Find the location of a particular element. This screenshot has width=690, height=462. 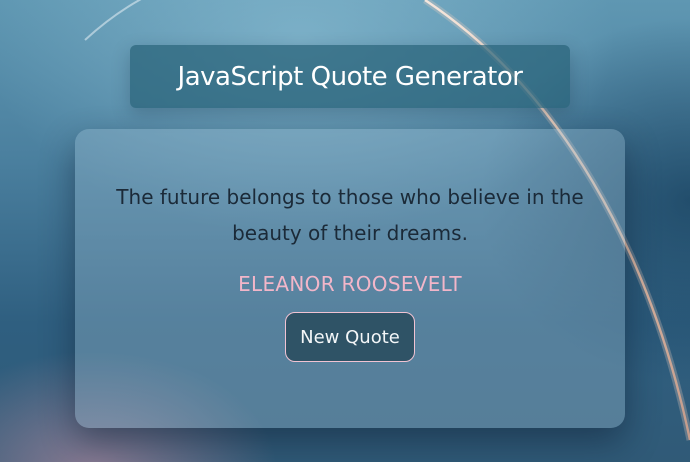

new-quote-button: New Quote is located at coordinates (350, 337).